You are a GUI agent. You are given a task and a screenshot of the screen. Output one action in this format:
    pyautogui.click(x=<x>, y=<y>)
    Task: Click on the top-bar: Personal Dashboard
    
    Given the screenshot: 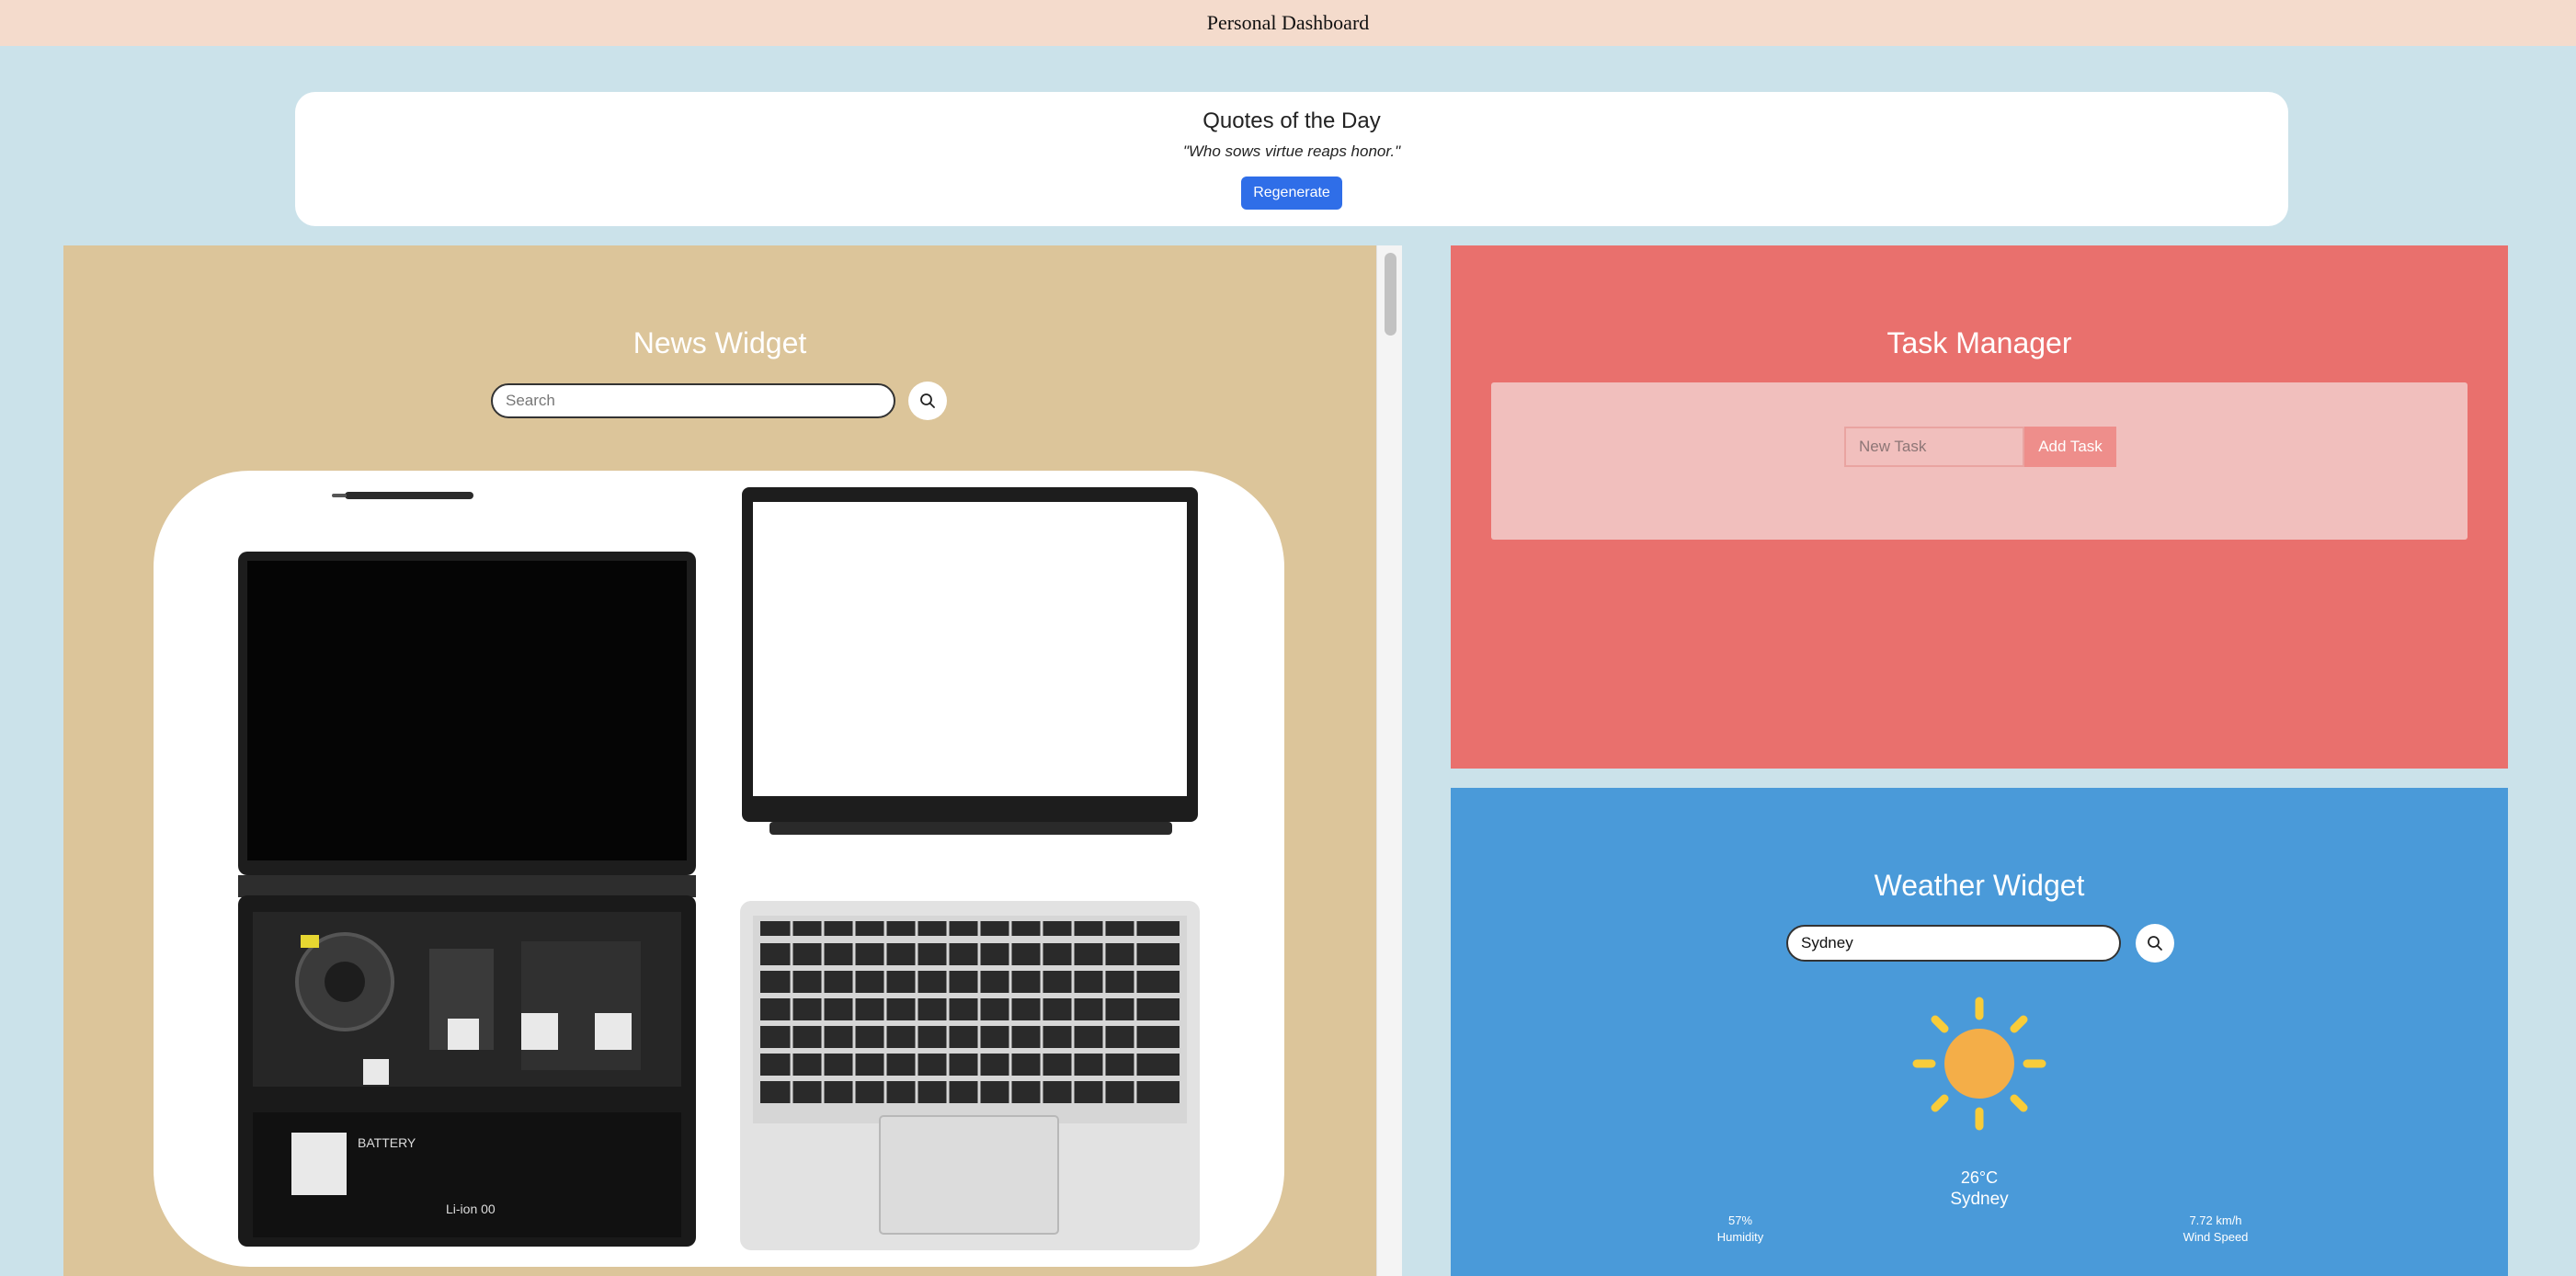 What is the action you would take?
    pyautogui.click(x=1288, y=23)
    